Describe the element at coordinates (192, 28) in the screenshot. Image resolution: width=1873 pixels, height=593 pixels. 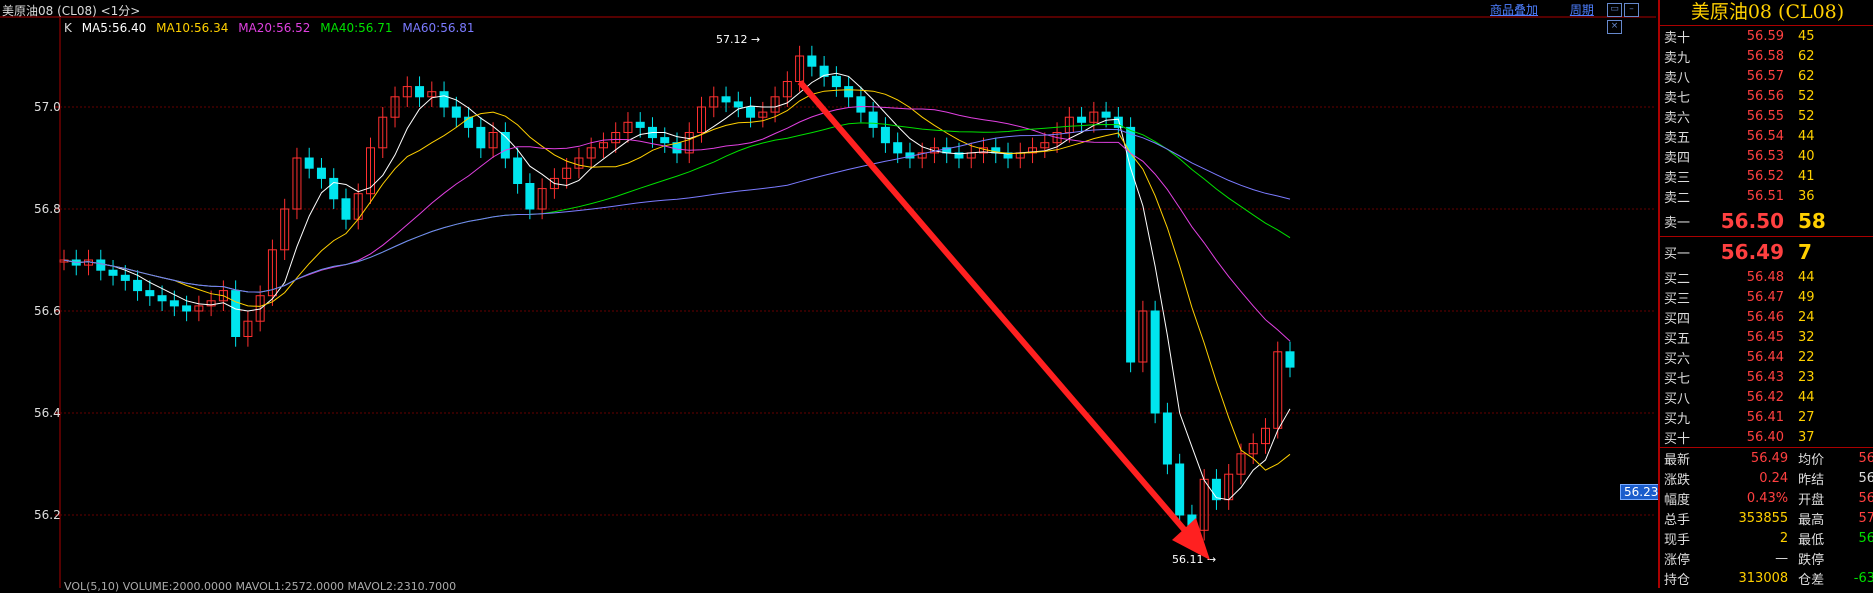
I see `ma10-label: MA10:56.34` at that location.